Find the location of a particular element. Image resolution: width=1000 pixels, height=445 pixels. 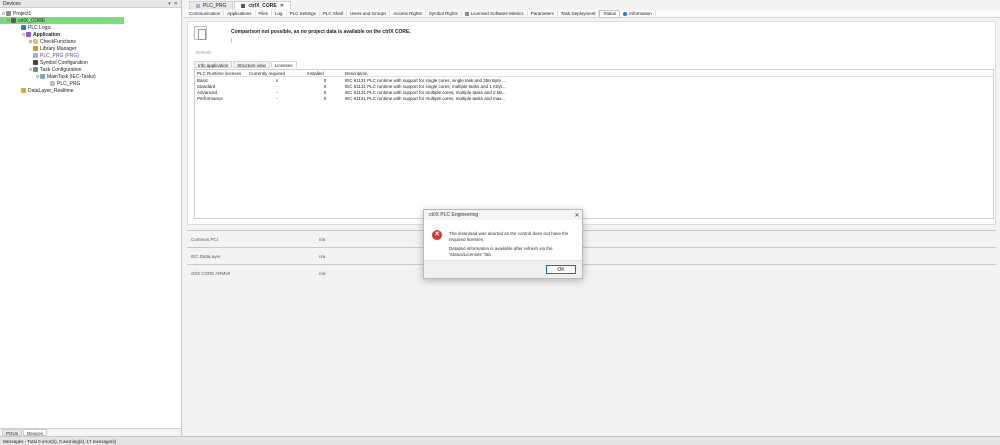

column-header: Currently required is located at coordinates (276, 73).